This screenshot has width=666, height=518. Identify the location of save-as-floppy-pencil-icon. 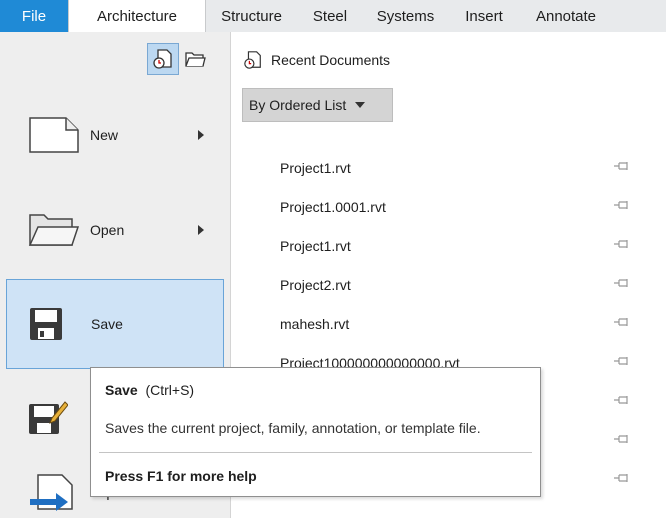
(48, 417).